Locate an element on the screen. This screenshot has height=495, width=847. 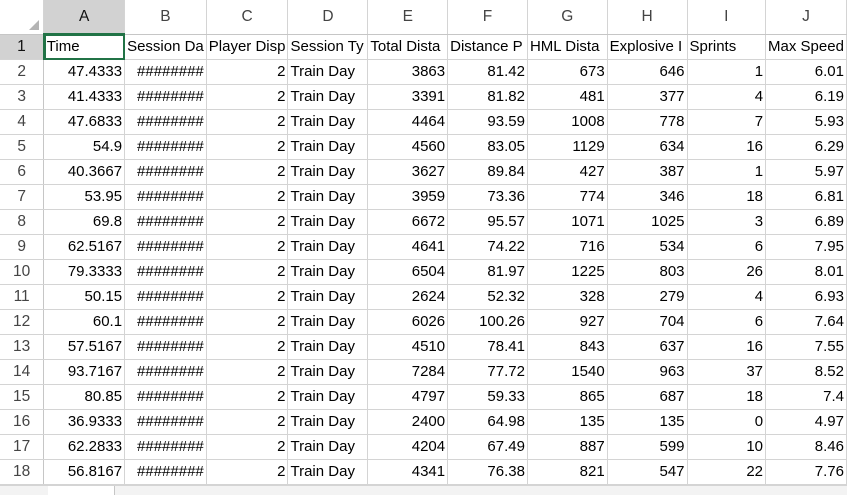
cell-a: 56.8167 is located at coordinates (84, 472).